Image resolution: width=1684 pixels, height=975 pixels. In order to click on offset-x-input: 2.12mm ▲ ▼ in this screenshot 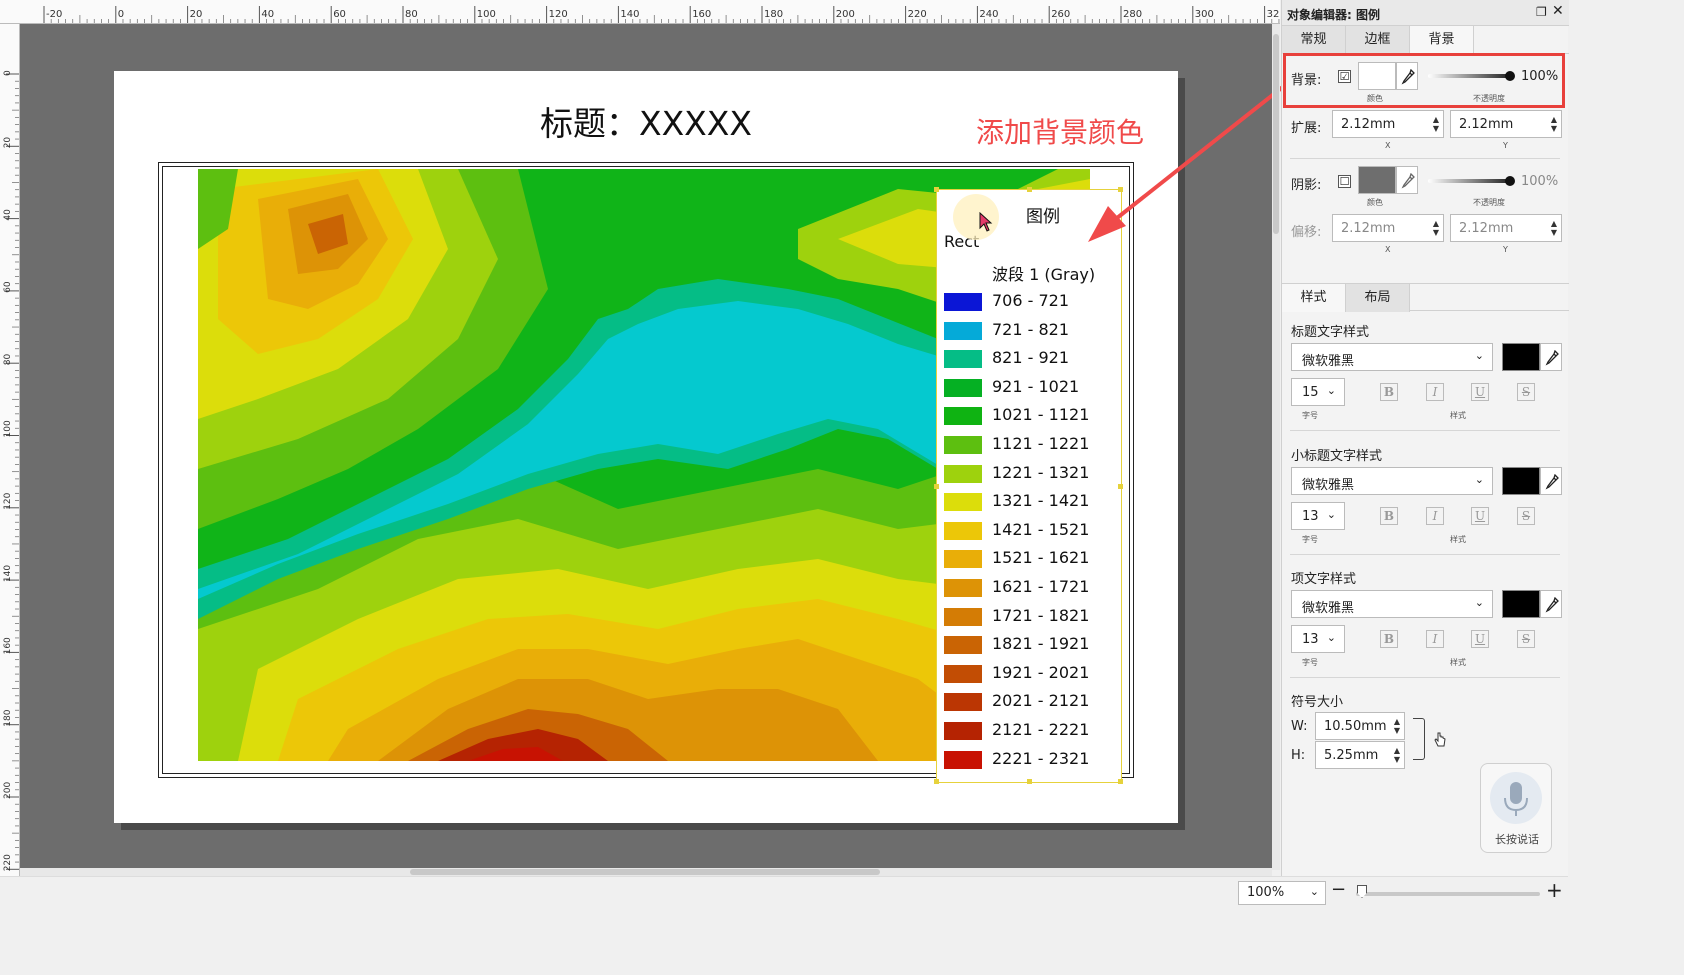, I will do `click(1388, 228)`.